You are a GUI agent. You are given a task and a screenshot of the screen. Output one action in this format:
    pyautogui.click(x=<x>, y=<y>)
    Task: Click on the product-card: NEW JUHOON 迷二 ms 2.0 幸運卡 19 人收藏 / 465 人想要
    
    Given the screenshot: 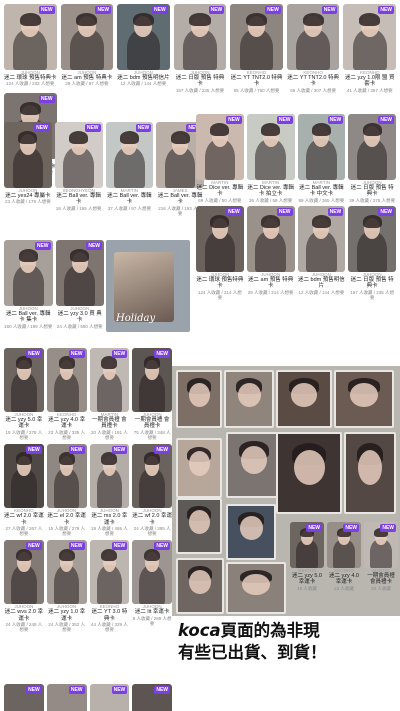 What is the action you would take?
    pyautogui.click(x=109, y=490)
    